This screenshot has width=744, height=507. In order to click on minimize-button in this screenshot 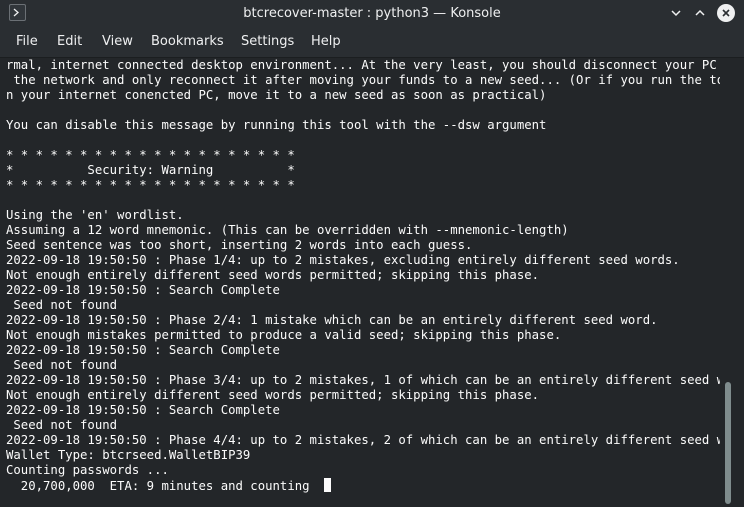, I will do `click(676, 13)`.